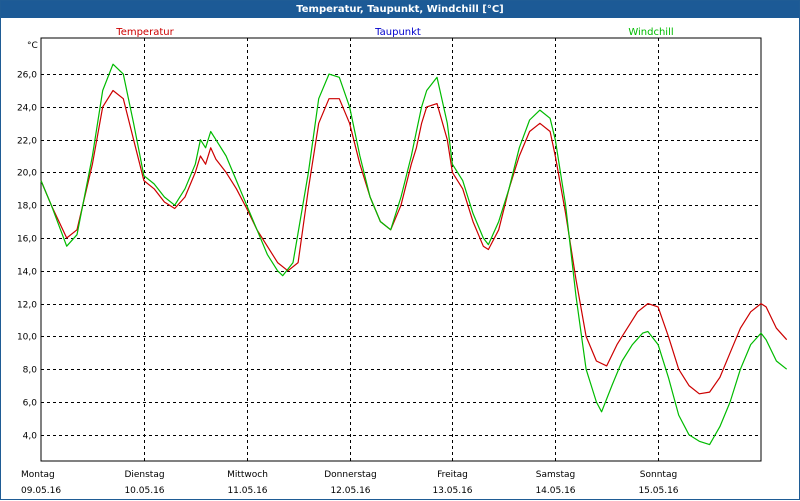 The width and height of the screenshot is (800, 501). What do you see at coordinates (41, 491) in the screenshot?
I see `x-tick-date: 09.05.16` at bounding box center [41, 491].